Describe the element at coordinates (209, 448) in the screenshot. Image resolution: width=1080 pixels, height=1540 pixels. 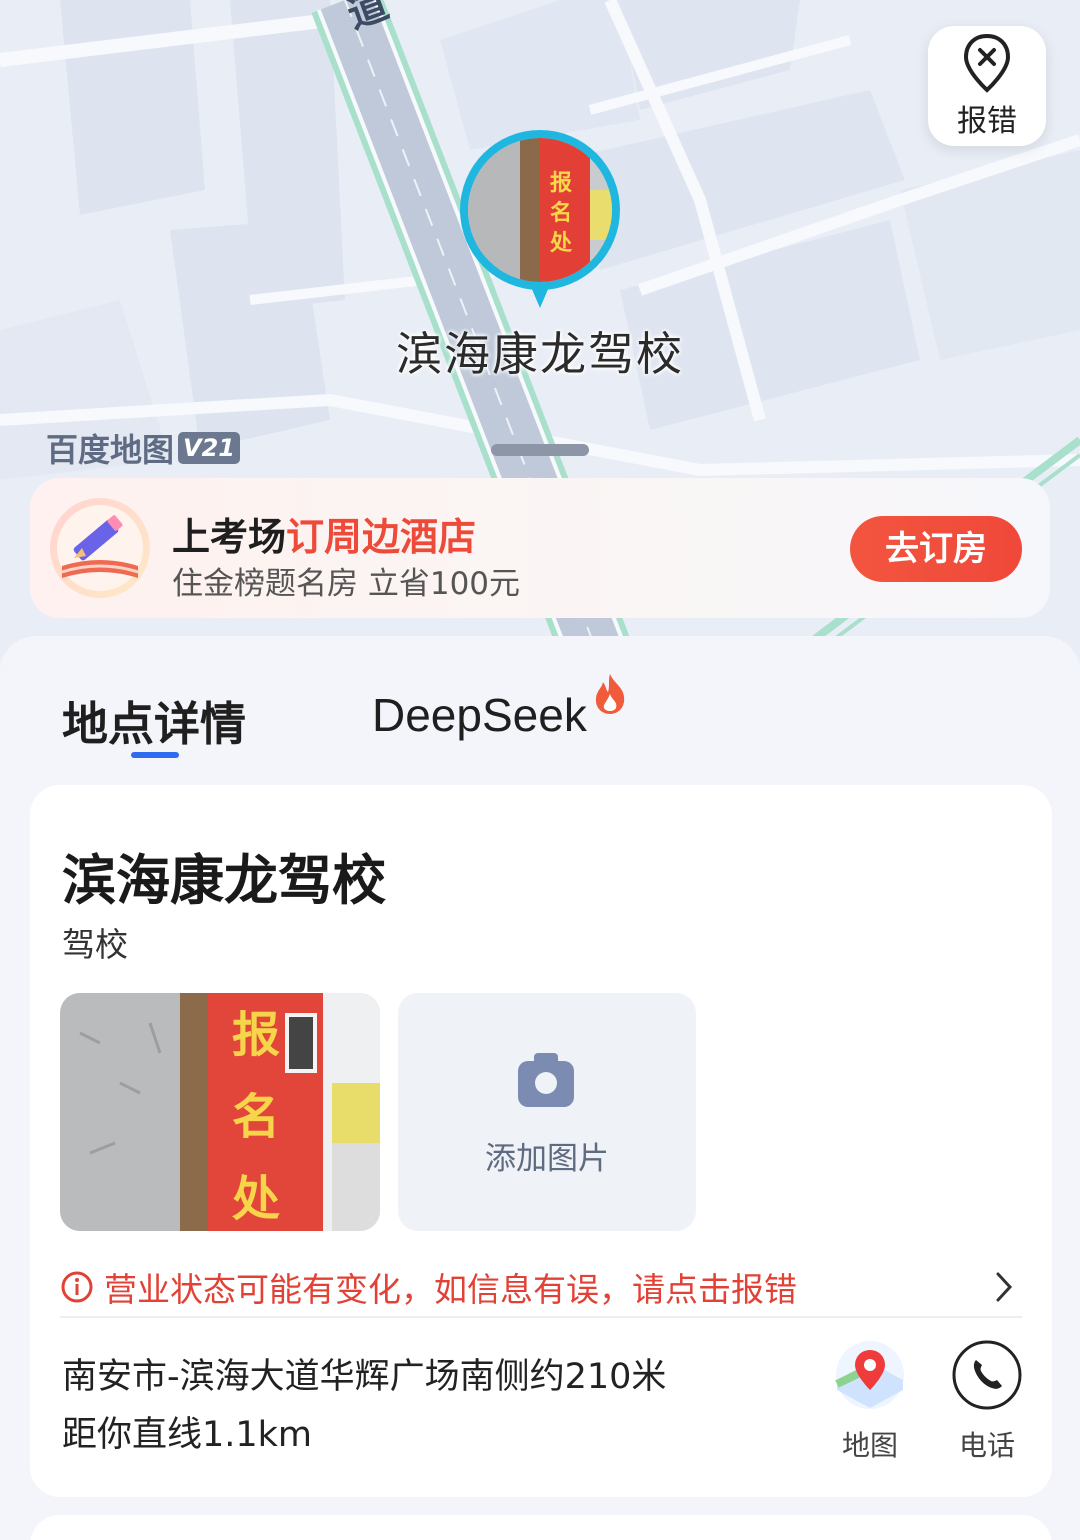
I see `brand-version: V21` at that location.